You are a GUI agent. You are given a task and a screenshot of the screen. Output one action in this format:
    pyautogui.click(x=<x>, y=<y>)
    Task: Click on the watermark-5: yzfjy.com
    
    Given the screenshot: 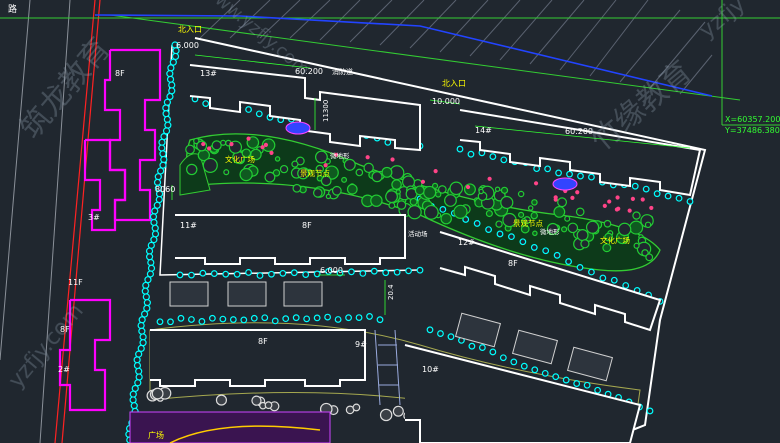 What is the action you would take?
    pyautogui.click(x=46, y=346)
    